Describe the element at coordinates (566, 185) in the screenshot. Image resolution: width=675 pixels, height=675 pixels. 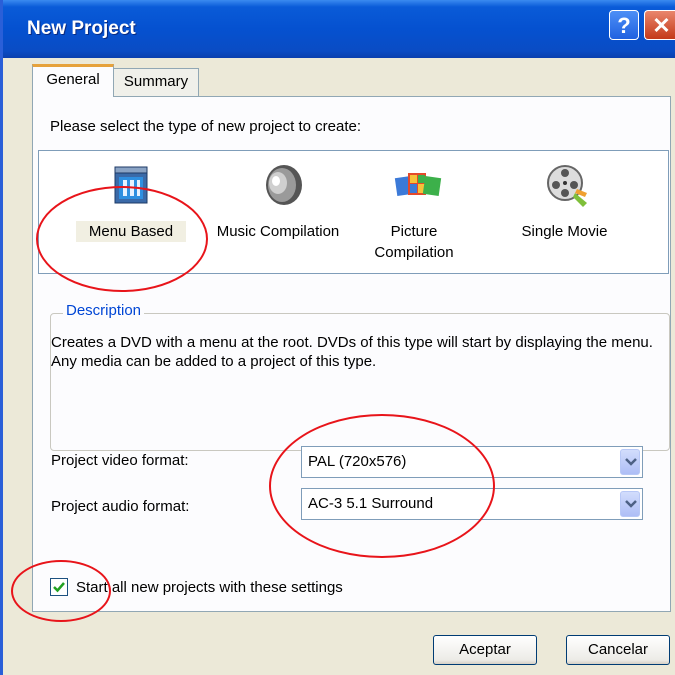
I see `film-reel-icon` at that location.